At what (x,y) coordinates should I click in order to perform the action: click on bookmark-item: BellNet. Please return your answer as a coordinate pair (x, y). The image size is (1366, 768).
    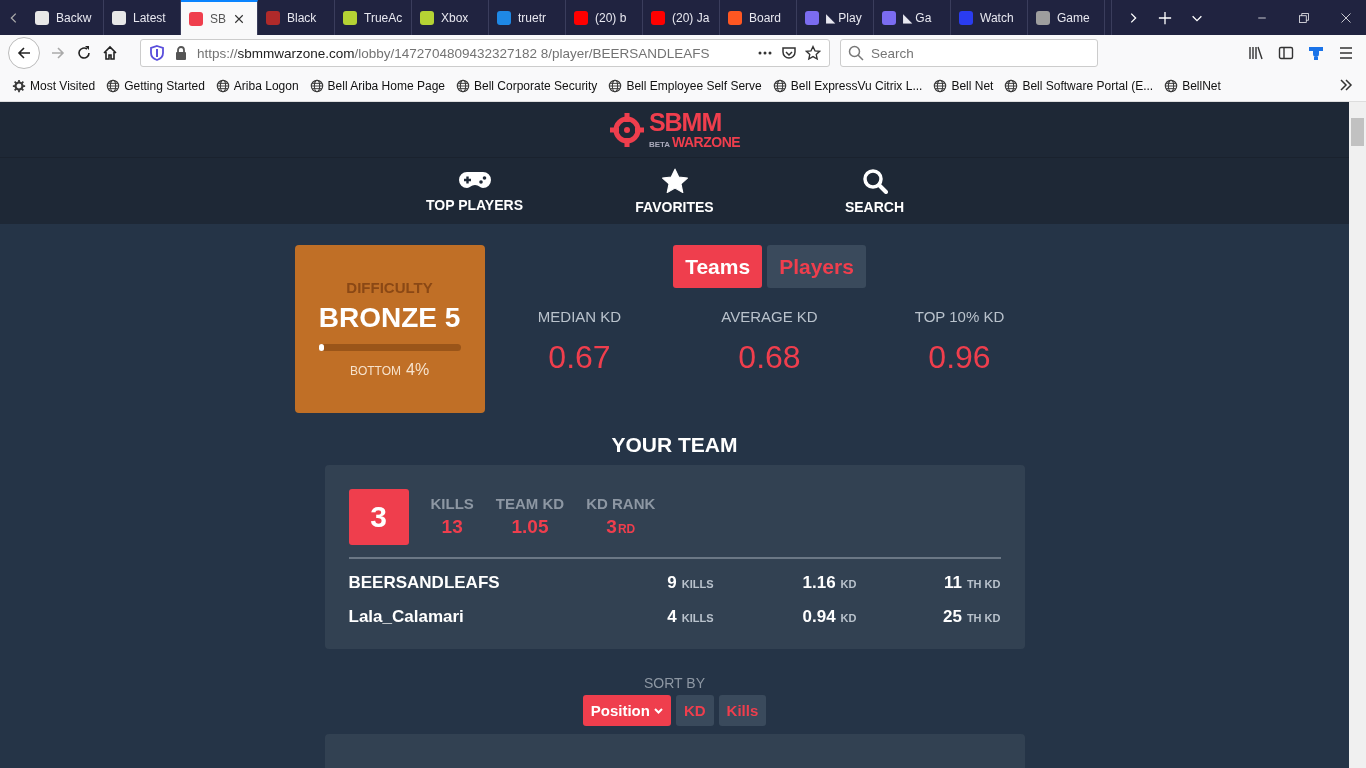
    Looking at the image, I should click on (1192, 86).